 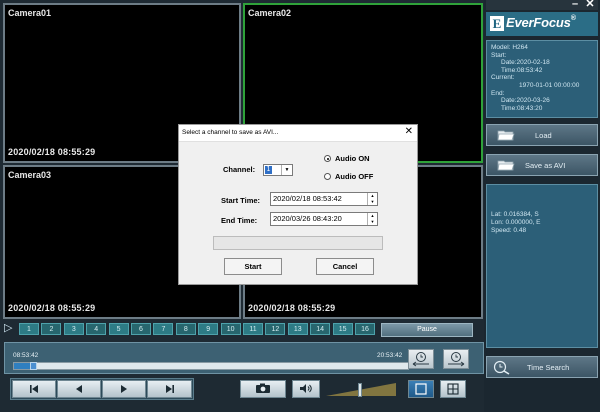 I want to click on save-as-avi-label: Save as AVI, so click(x=545, y=165).